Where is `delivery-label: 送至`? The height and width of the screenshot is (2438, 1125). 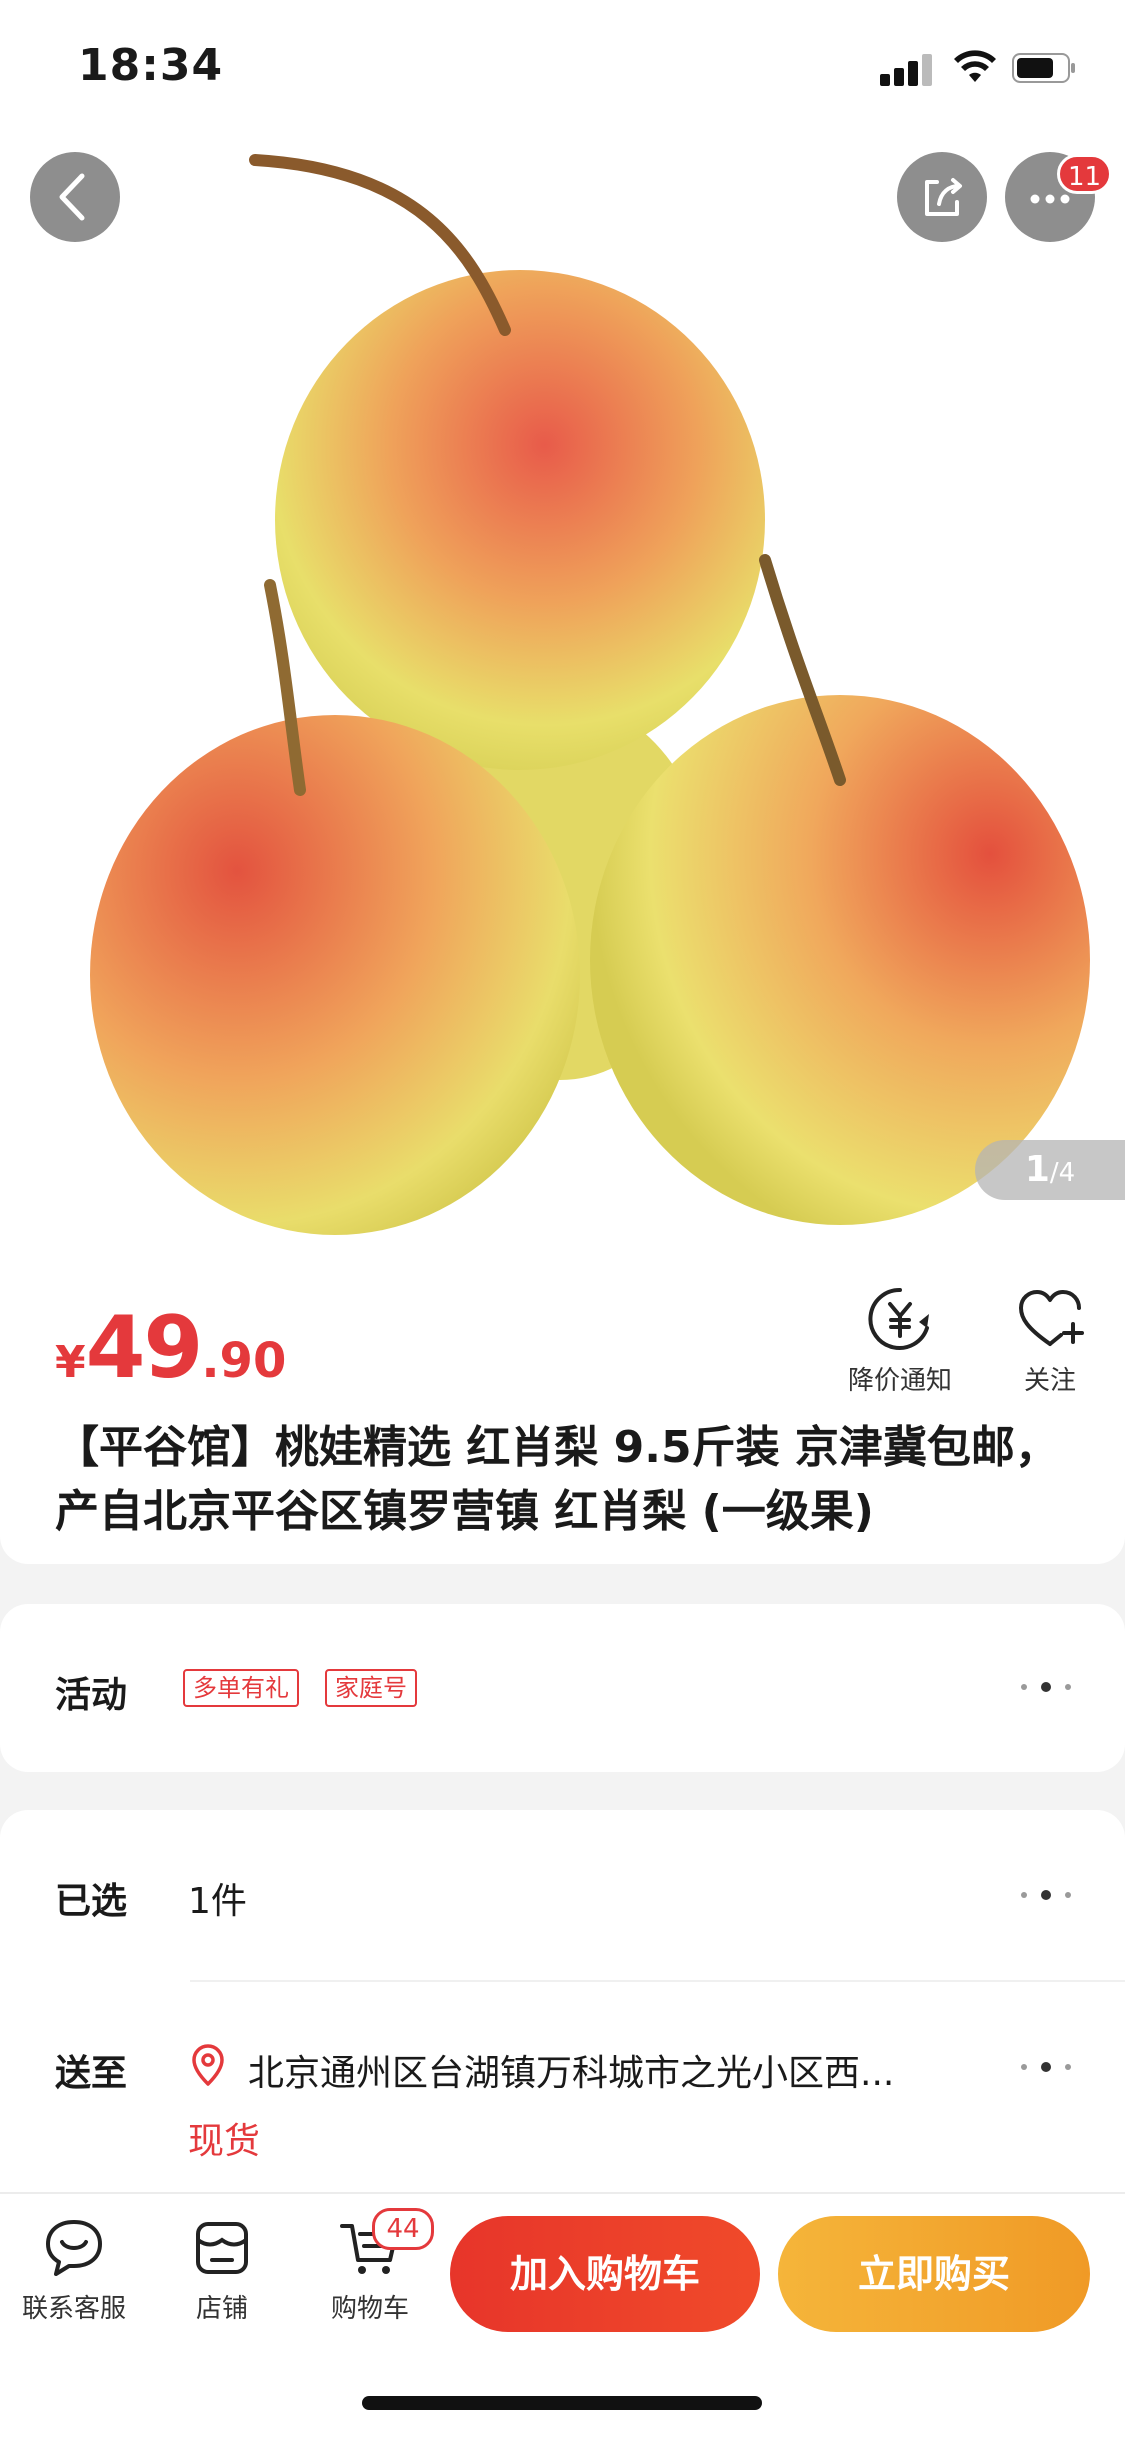
delivery-label: 送至 is located at coordinates (91, 2073).